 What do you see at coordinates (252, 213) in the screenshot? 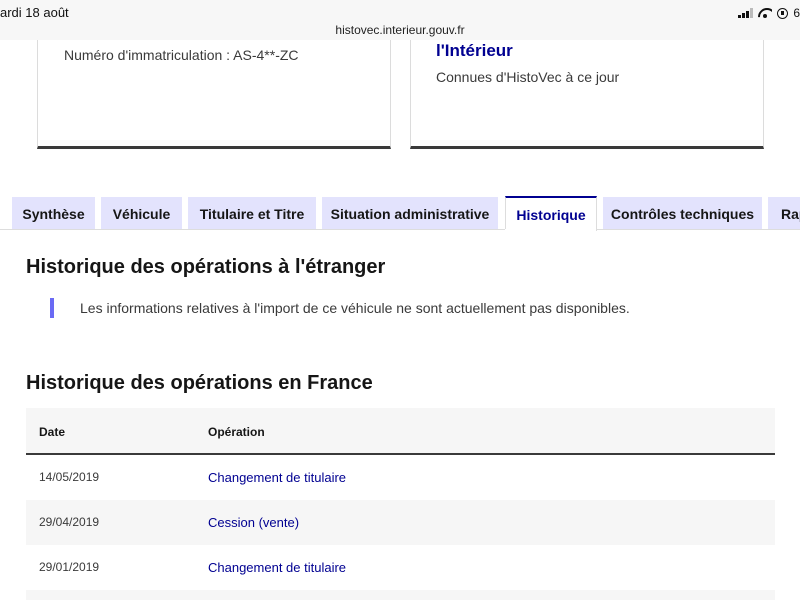
I see `tab-titulaire-titre: Titulaire et Titre` at bounding box center [252, 213].